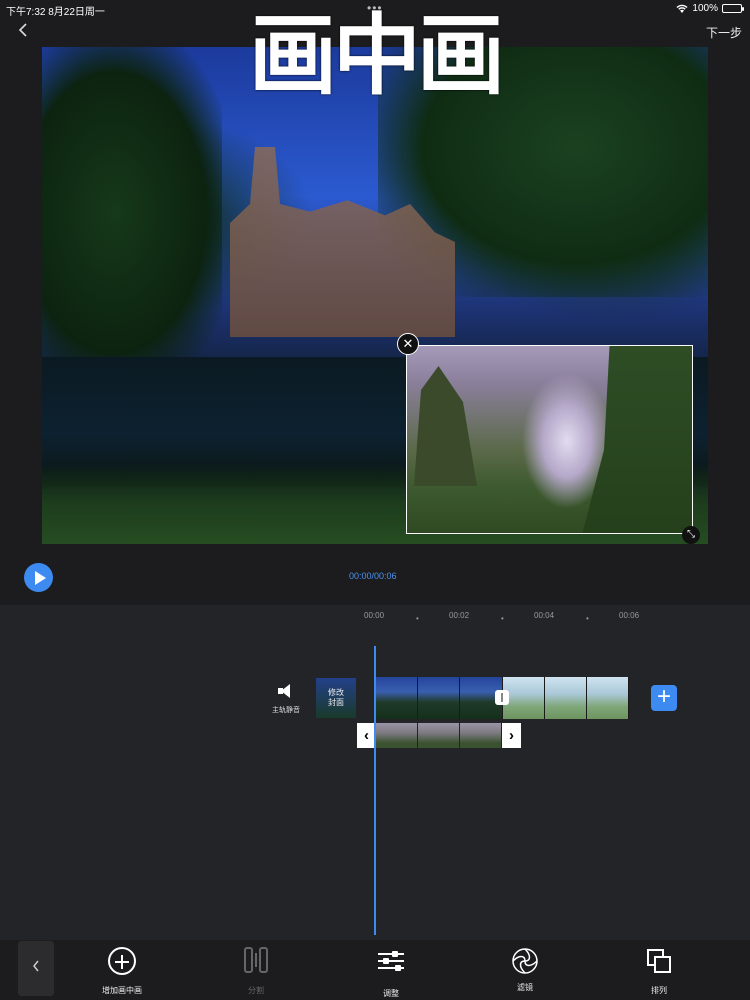 This screenshot has height=1000, width=750. I want to click on tool-label: 排列, so click(659, 990).